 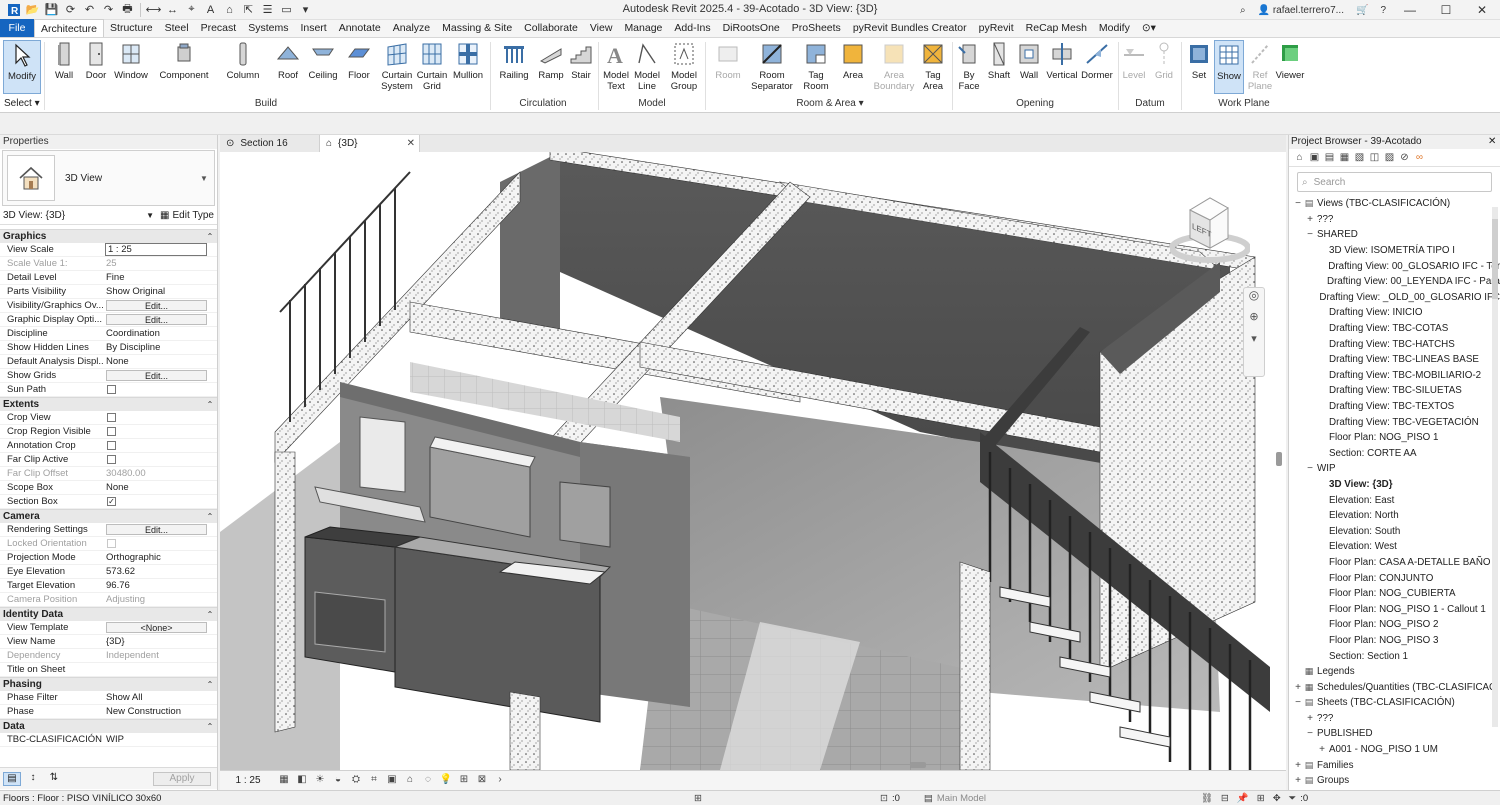 What do you see at coordinates (1394, 594) in the screenshot?
I see `browser-tree-item: Floor Plan: NOG_CUBIERTA` at bounding box center [1394, 594].